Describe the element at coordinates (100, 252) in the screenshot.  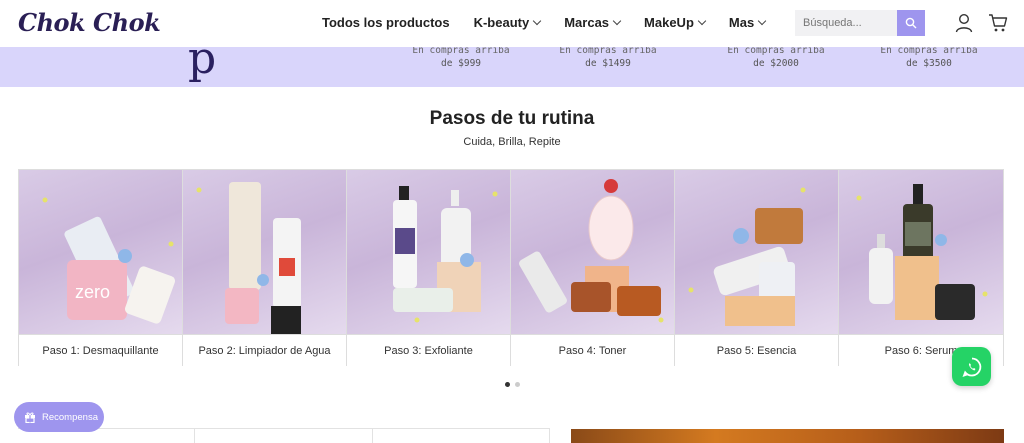
I see `product-image: zero` at that location.